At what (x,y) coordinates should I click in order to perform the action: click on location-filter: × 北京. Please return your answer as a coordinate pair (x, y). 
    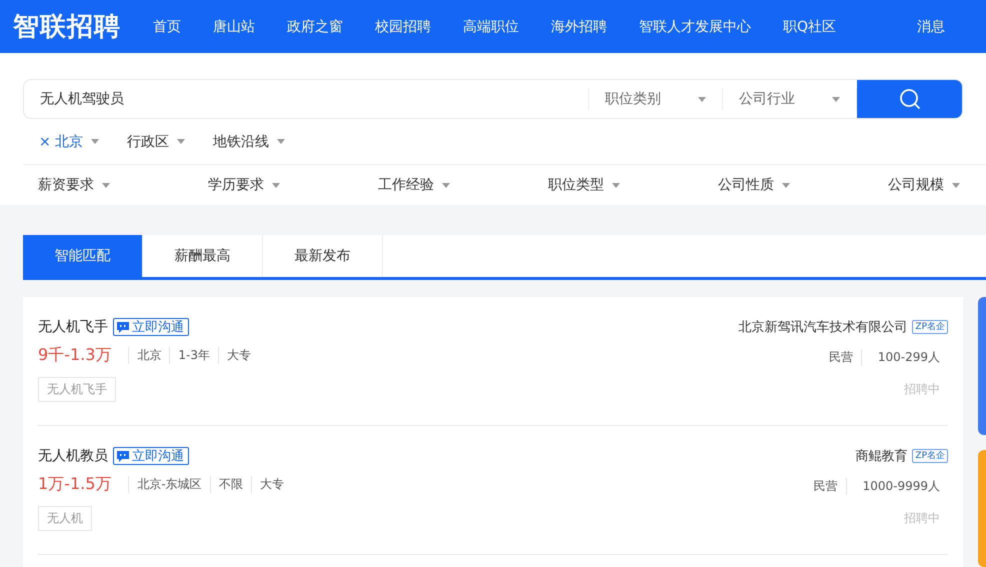
    Looking at the image, I should click on (69, 141).